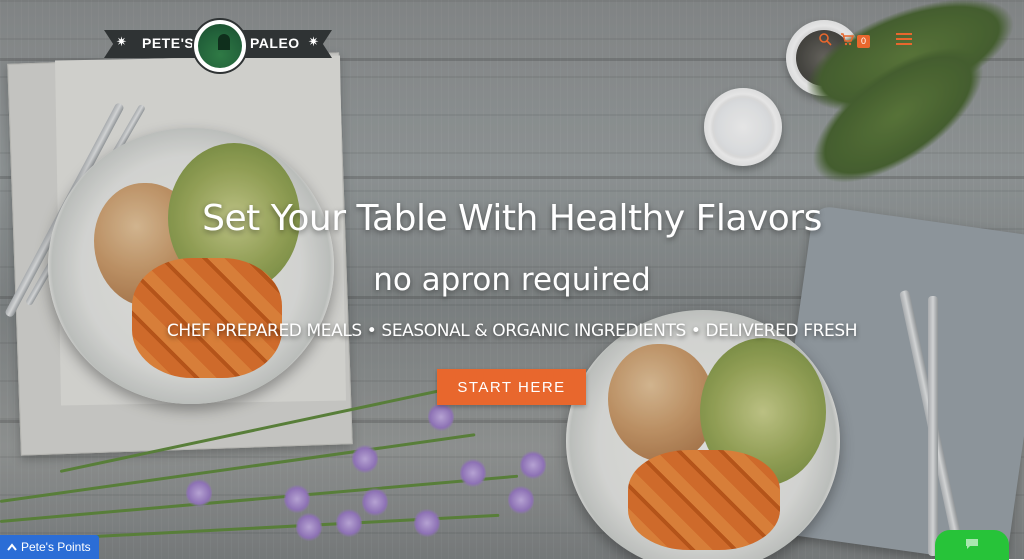 The width and height of the screenshot is (1024, 560). I want to click on cart-icon, so click(847, 39).